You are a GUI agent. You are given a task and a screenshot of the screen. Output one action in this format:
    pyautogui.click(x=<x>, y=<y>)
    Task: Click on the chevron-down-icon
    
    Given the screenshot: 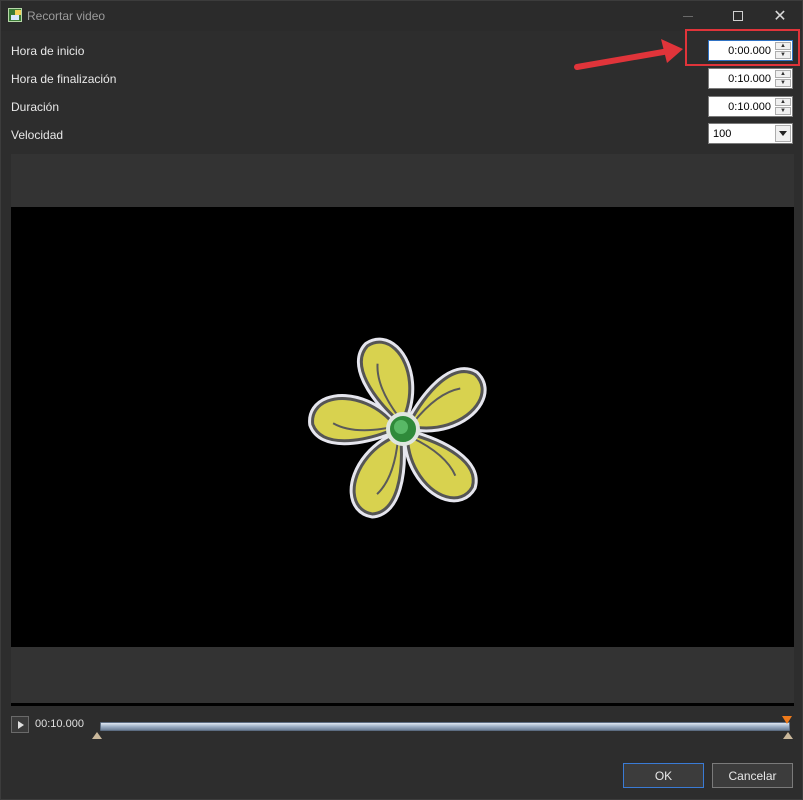 What is the action you would take?
    pyautogui.click(x=783, y=133)
    